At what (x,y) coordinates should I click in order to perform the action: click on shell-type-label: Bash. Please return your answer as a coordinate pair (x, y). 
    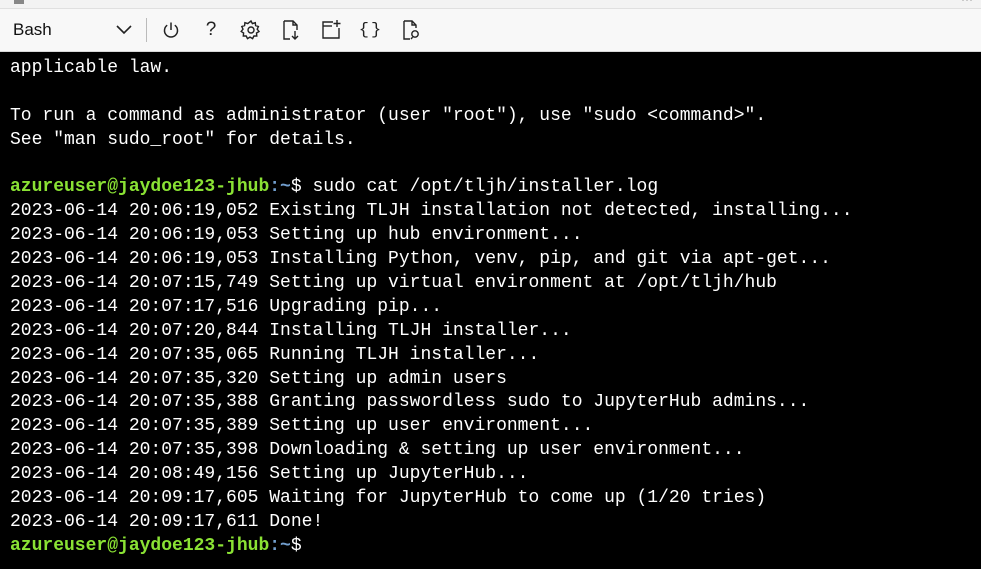
    Looking at the image, I should click on (32, 29).